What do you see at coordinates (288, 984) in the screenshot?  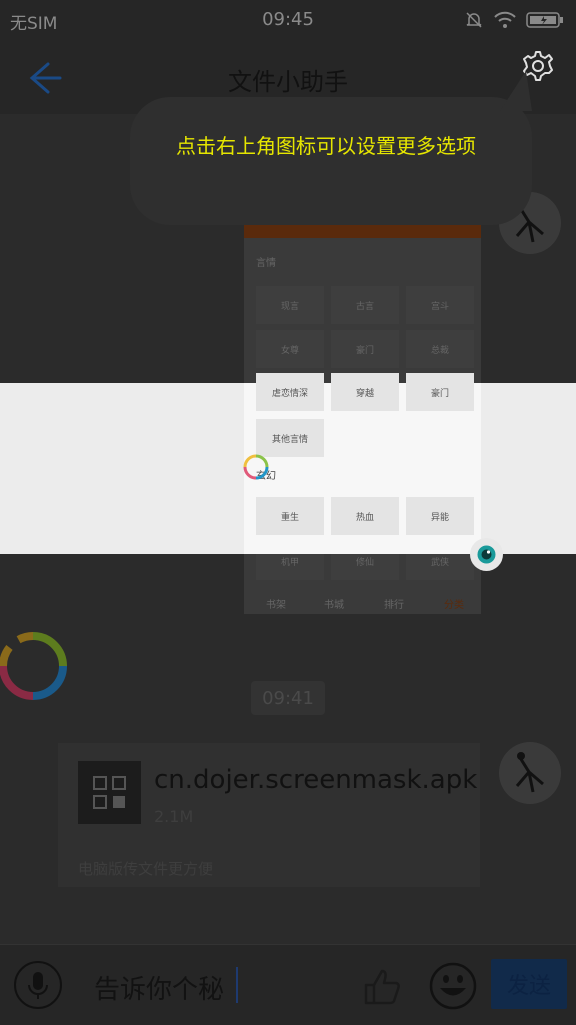 I see `input-bar: 告诉你个秘 发送` at bounding box center [288, 984].